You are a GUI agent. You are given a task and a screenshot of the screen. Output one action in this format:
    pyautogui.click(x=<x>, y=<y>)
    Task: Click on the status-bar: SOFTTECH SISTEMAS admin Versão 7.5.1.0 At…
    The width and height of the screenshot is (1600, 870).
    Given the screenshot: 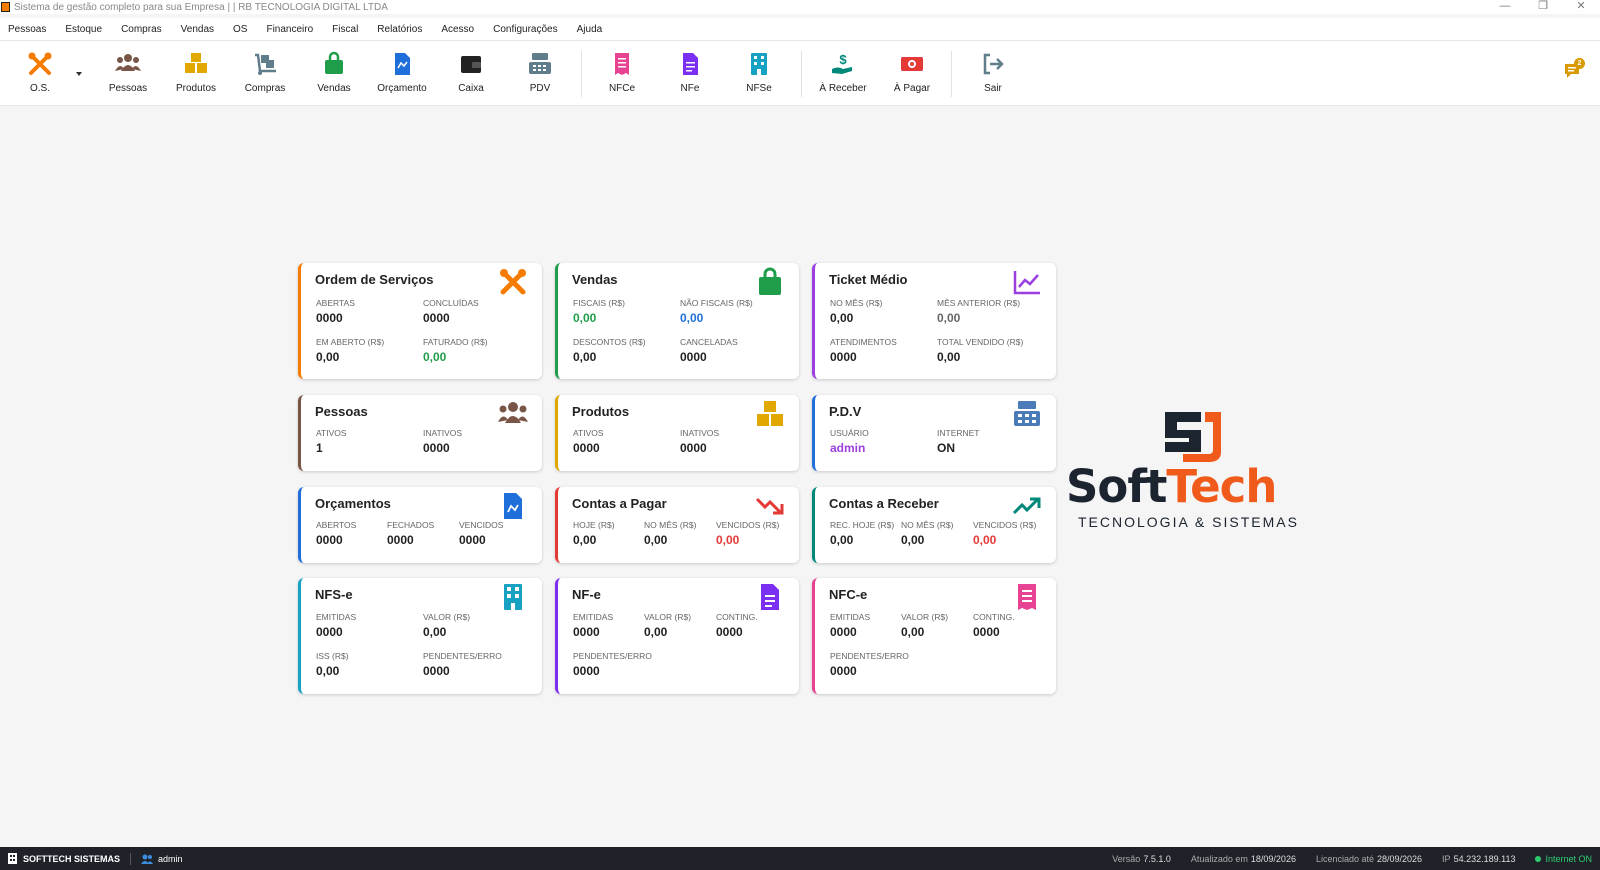 What is the action you would take?
    pyautogui.click(x=800, y=858)
    